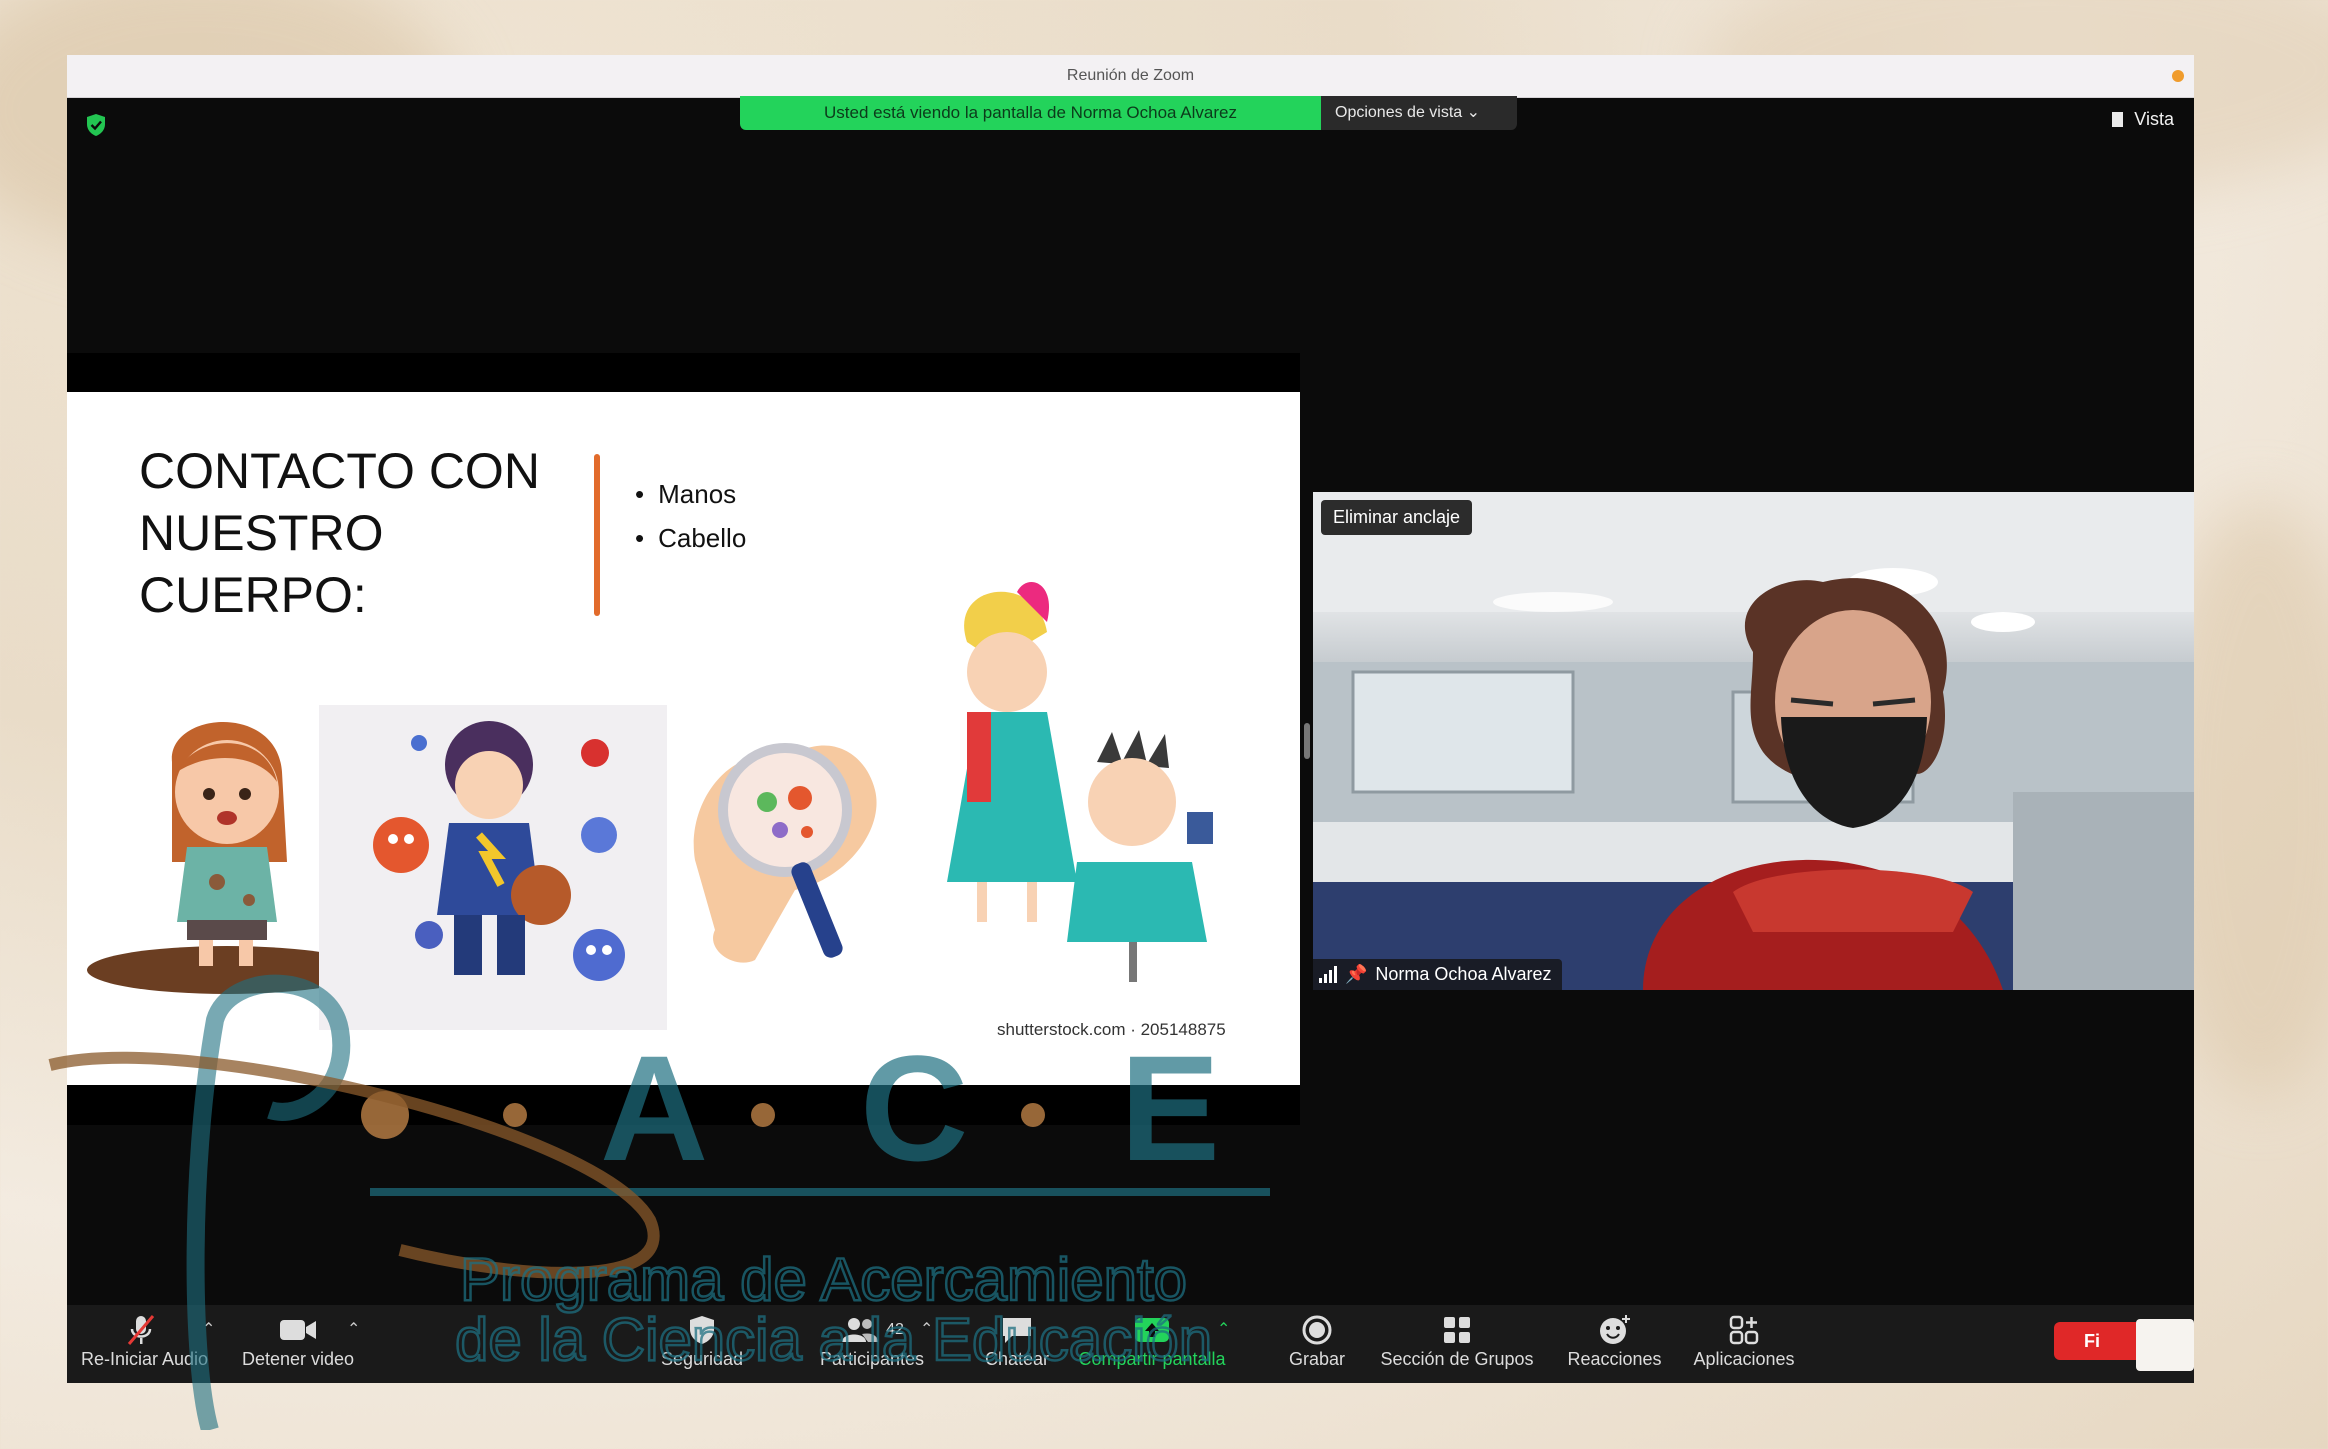 The height and width of the screenshot is (1449, 2328). What do you see at coordinates (298, 1330) in the screenshot?
I see `video-camera-icon` at bounding box center [298, 1330].